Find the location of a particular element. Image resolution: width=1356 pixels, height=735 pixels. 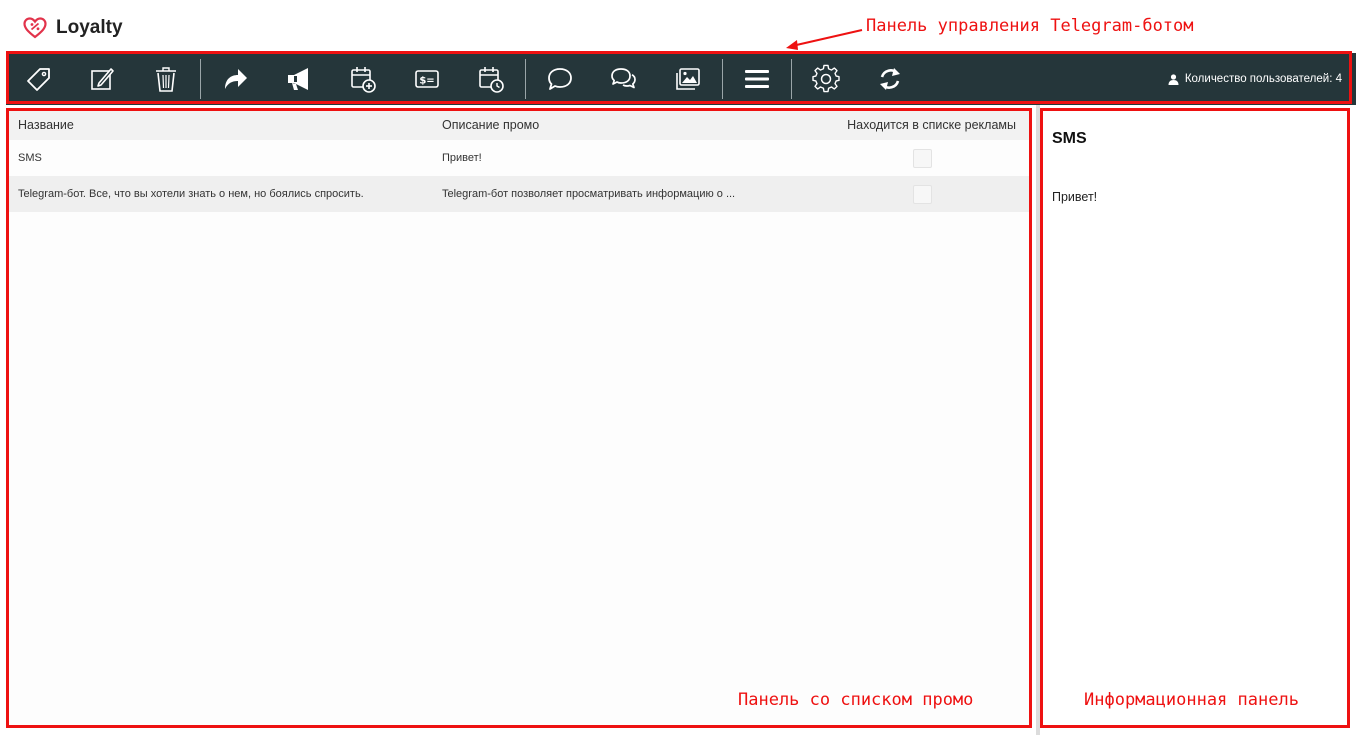

chat-bubble-icon is located at coordinates (560, 79).